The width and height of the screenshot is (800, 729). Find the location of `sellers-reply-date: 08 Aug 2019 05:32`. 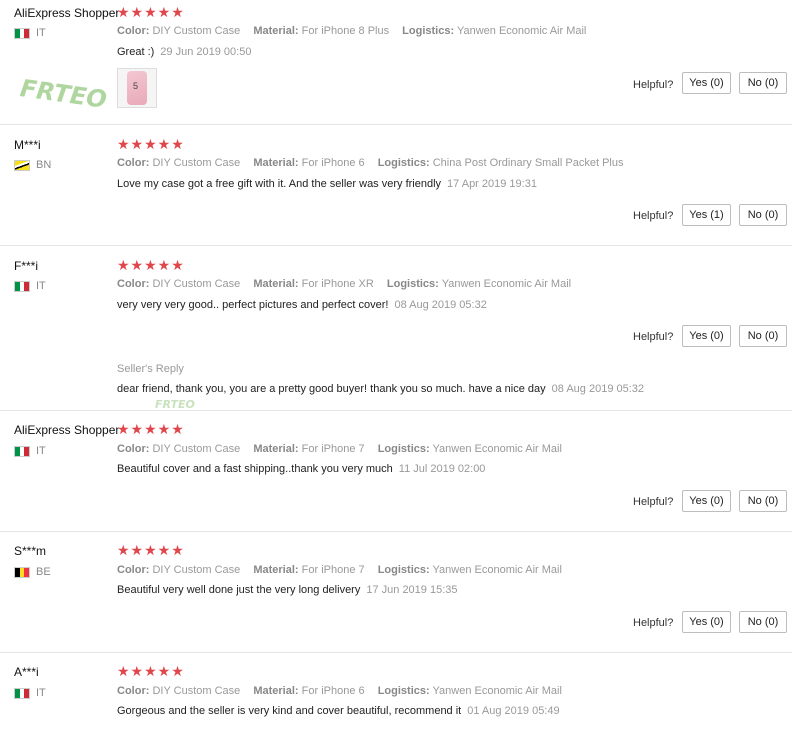

sellers-reply-date: 08 Aug 2019 05:32 is located at coordinates (598, 389).